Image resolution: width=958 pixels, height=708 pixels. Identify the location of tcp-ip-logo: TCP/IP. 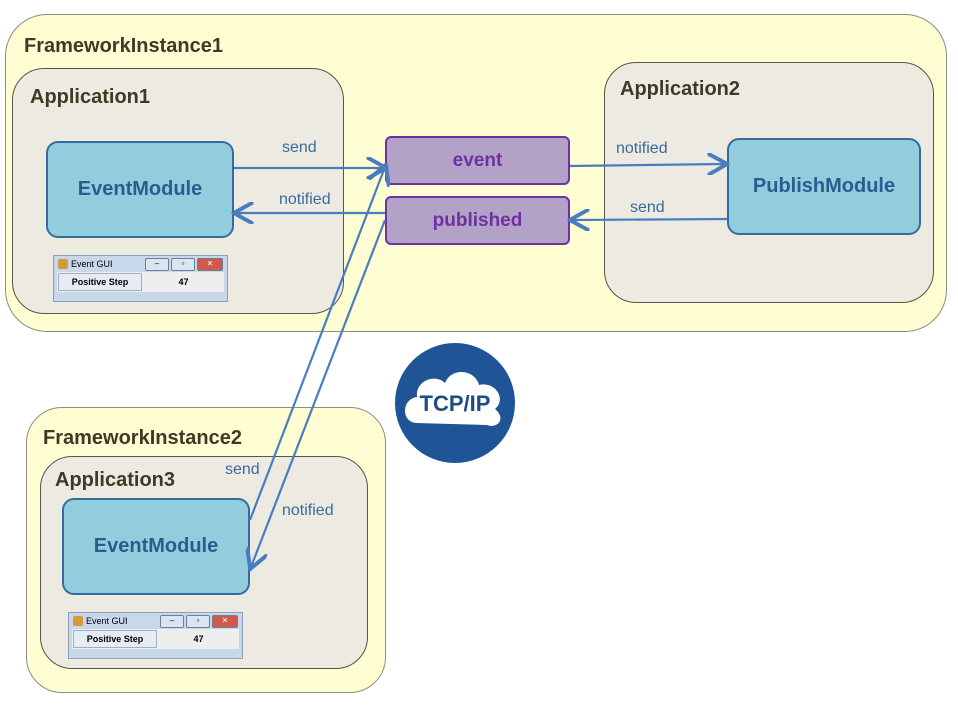
(455, 403).